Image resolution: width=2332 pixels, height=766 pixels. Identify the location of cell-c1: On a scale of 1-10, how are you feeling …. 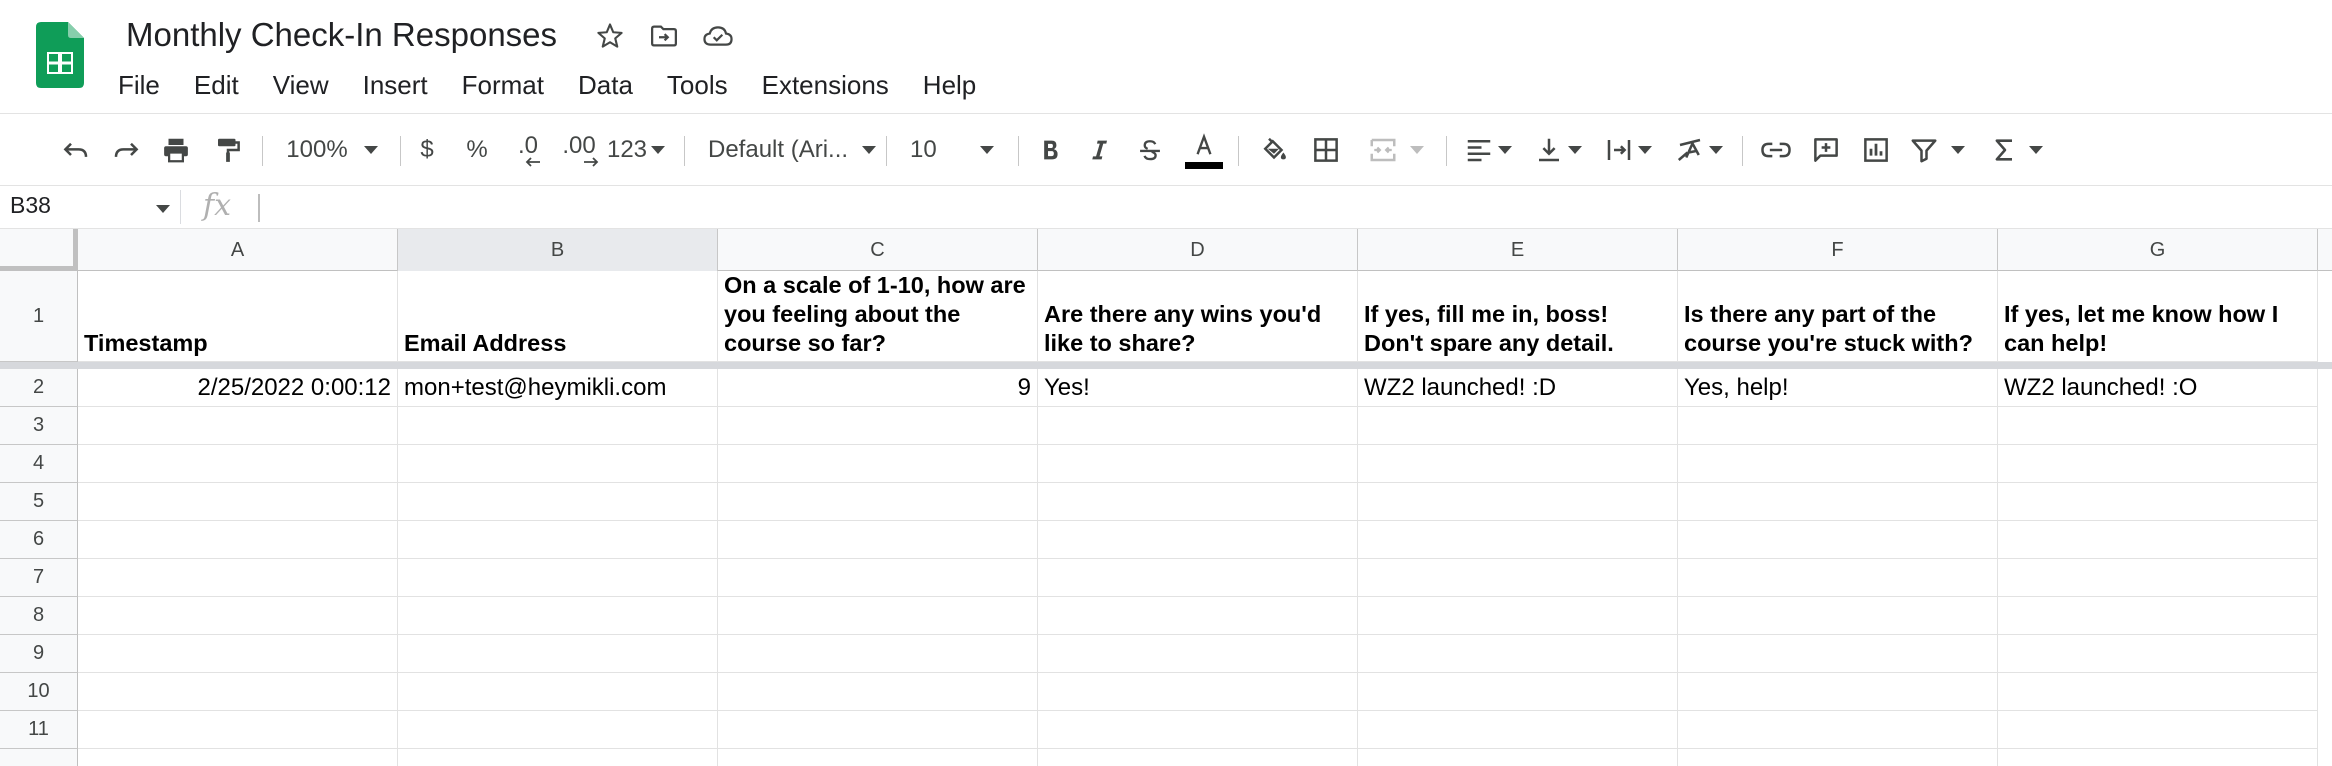
(878, 316).